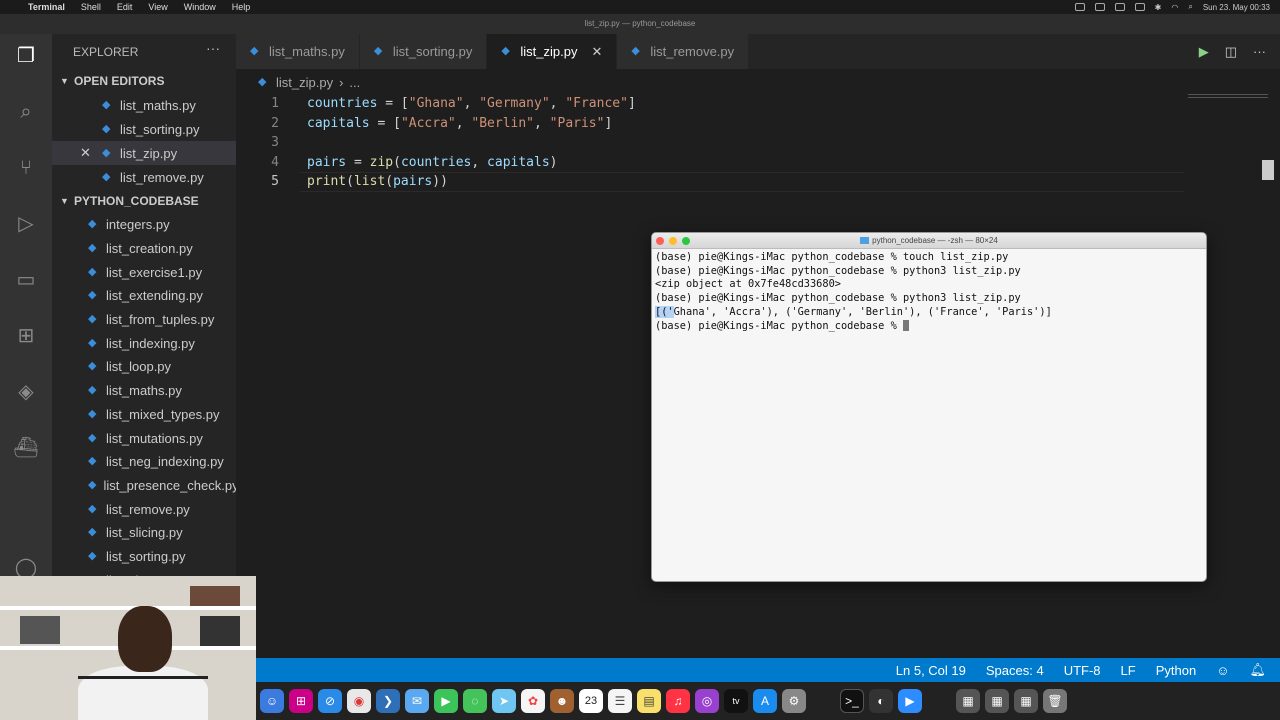 This screenshot has width=1280, height=720. What do you see at coordinates (144, 343) in the screenshot?
I see `file-tree-item: ◆ list_indexing.py` at bounding box center [144, 343].